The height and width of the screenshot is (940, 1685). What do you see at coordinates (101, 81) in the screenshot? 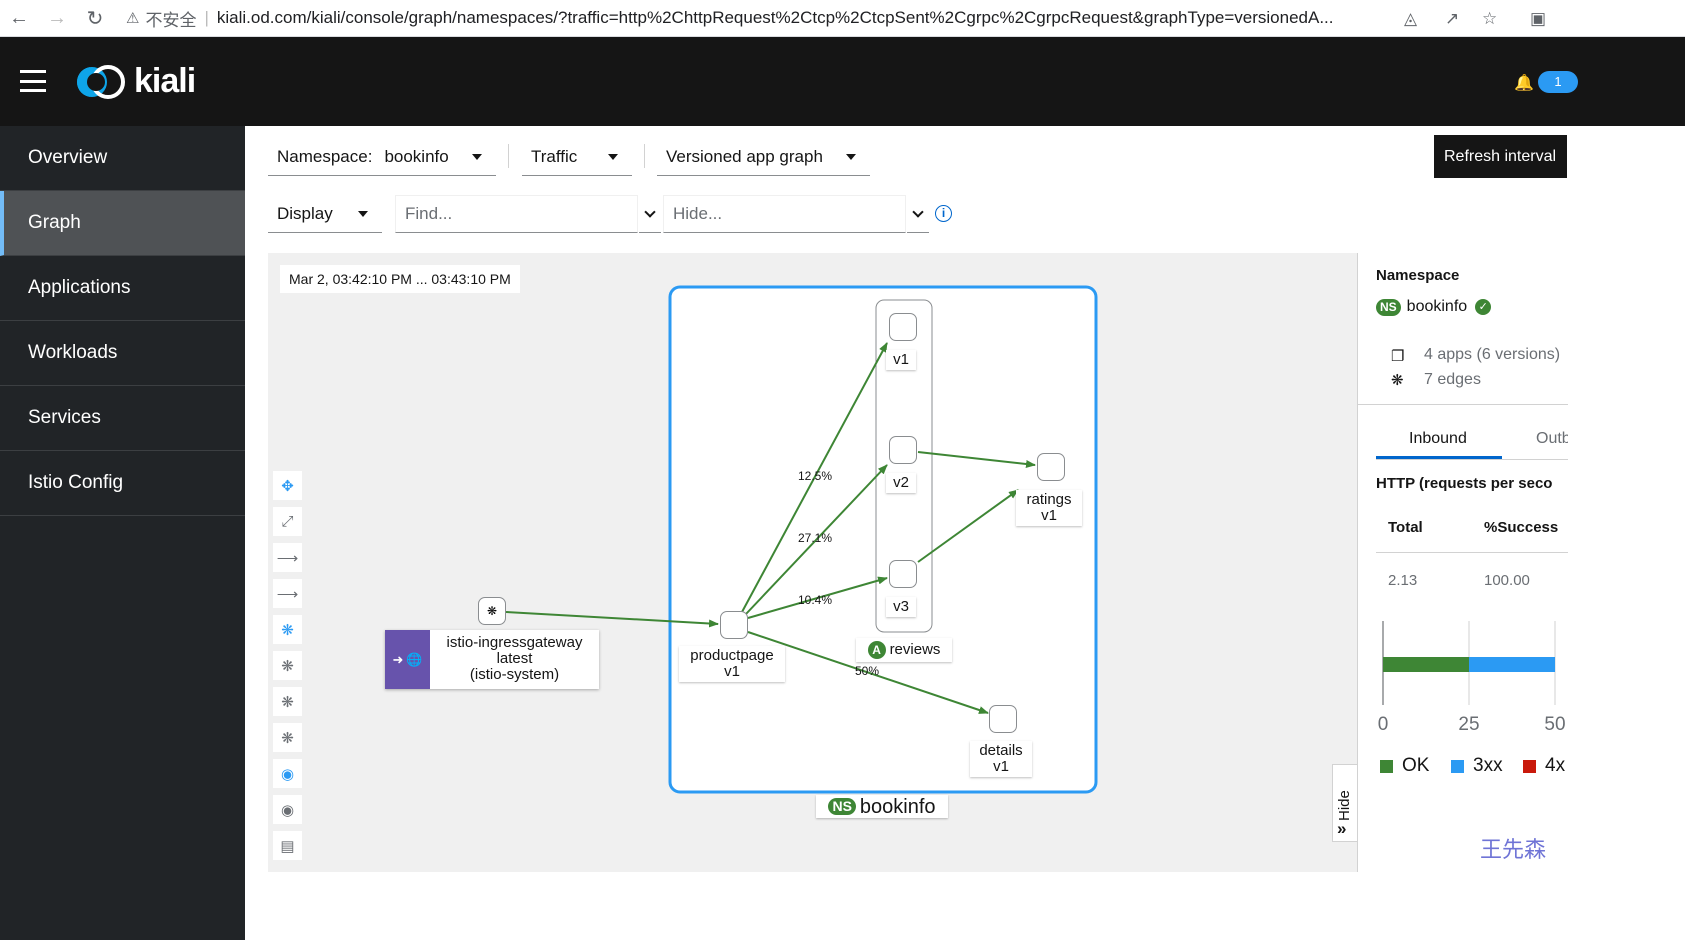
I see `kiali-logo-icon` at bounding box center [101, 81].